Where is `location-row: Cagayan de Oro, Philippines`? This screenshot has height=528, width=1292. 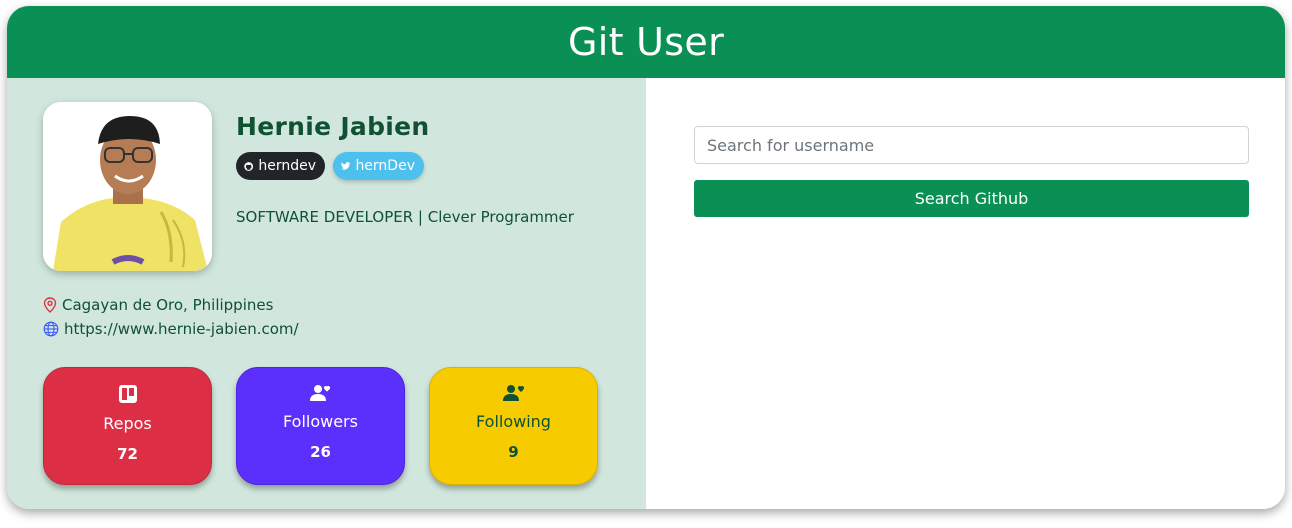
location-row: Cagayan de Oro, Philippines is located at coordinates (158, 305).